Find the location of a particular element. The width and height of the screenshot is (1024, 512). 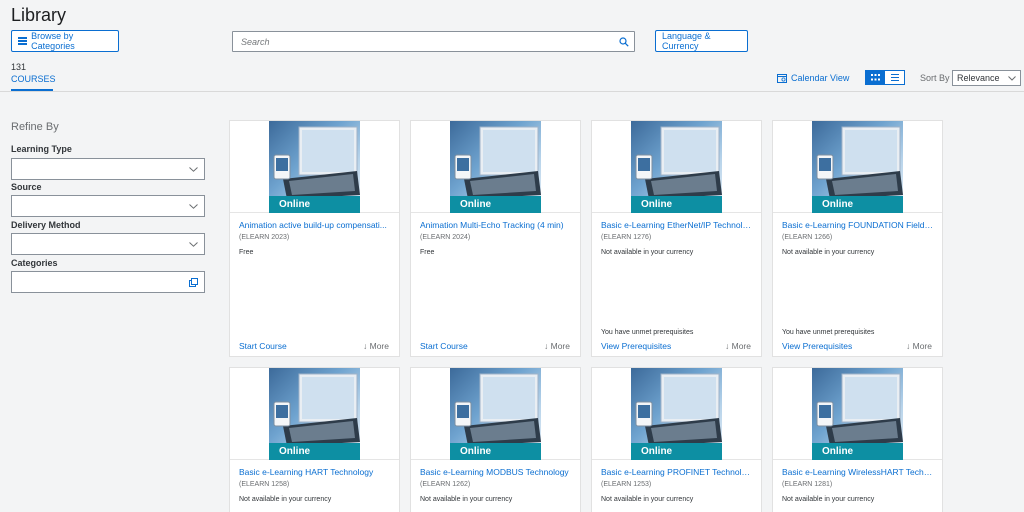

calendar-view-link: Calendar View is located at coordinates (813, 78).